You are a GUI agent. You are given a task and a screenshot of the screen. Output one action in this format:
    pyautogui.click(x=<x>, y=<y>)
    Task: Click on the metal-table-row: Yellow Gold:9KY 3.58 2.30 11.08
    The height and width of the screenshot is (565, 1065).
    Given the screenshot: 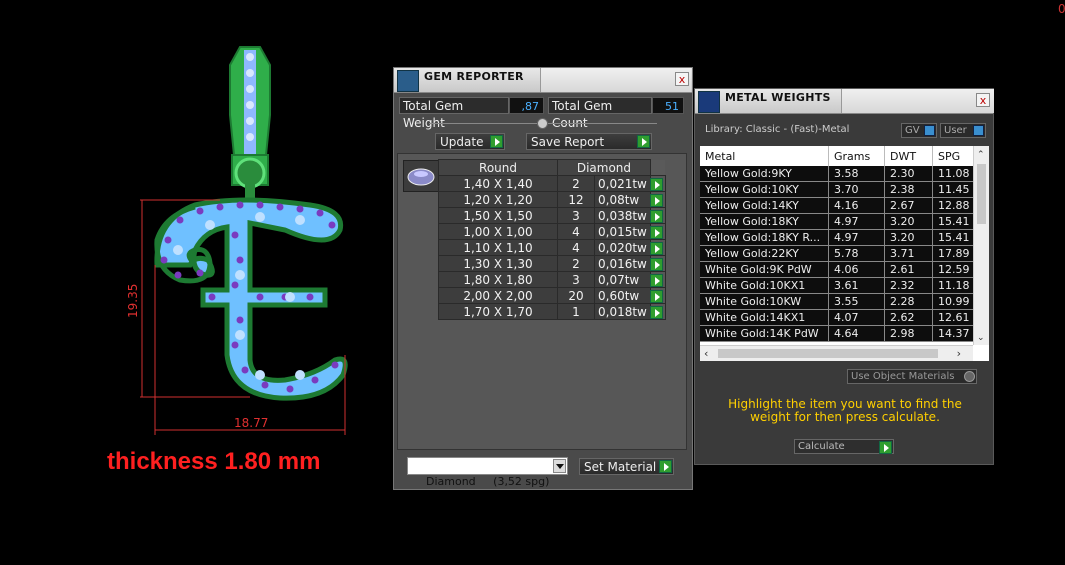 What is the action you would take?
    pyautogui.click(x=839, y=174)
    